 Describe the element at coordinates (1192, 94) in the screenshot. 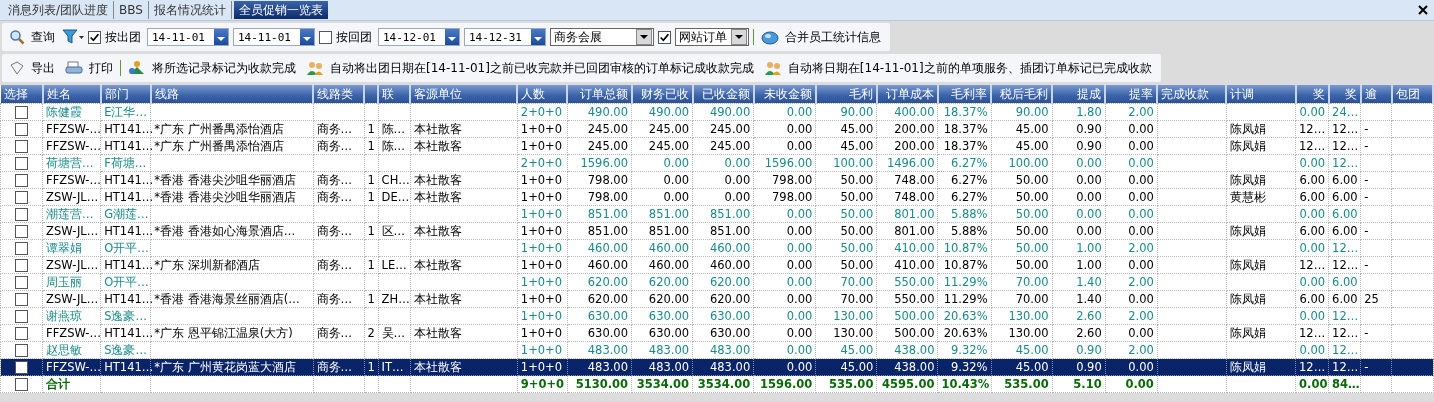

I see `column-header: 完成收款` at that location.